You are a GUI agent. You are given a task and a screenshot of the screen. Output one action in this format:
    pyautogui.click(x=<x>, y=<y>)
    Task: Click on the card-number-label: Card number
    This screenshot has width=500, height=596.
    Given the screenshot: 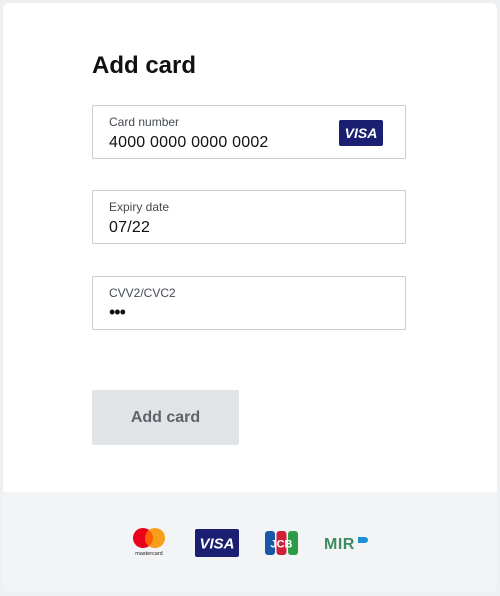 What is the action you would take?
    pyautogui.click(x=144, y=122)
    